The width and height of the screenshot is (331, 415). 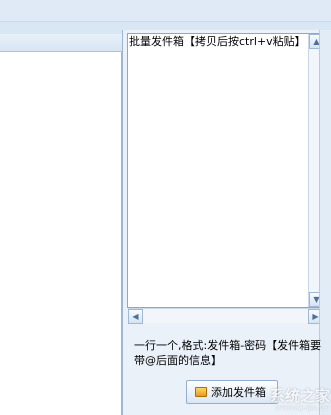 What do you see at coordinates (165, 11) in the screenshot?
I see `top-toolbar-band` at bounding box center [165, 11].